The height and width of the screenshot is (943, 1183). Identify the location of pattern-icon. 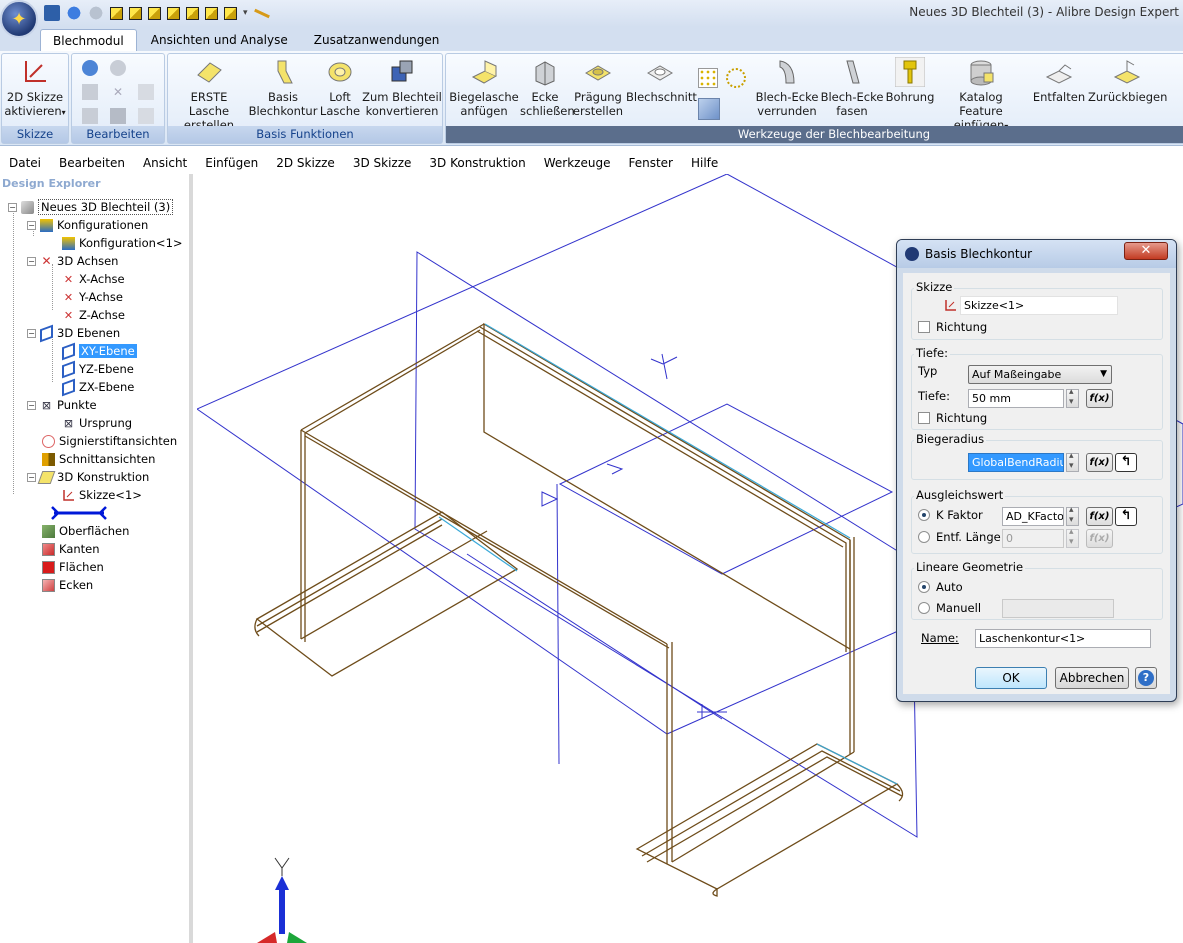
(708, 78).